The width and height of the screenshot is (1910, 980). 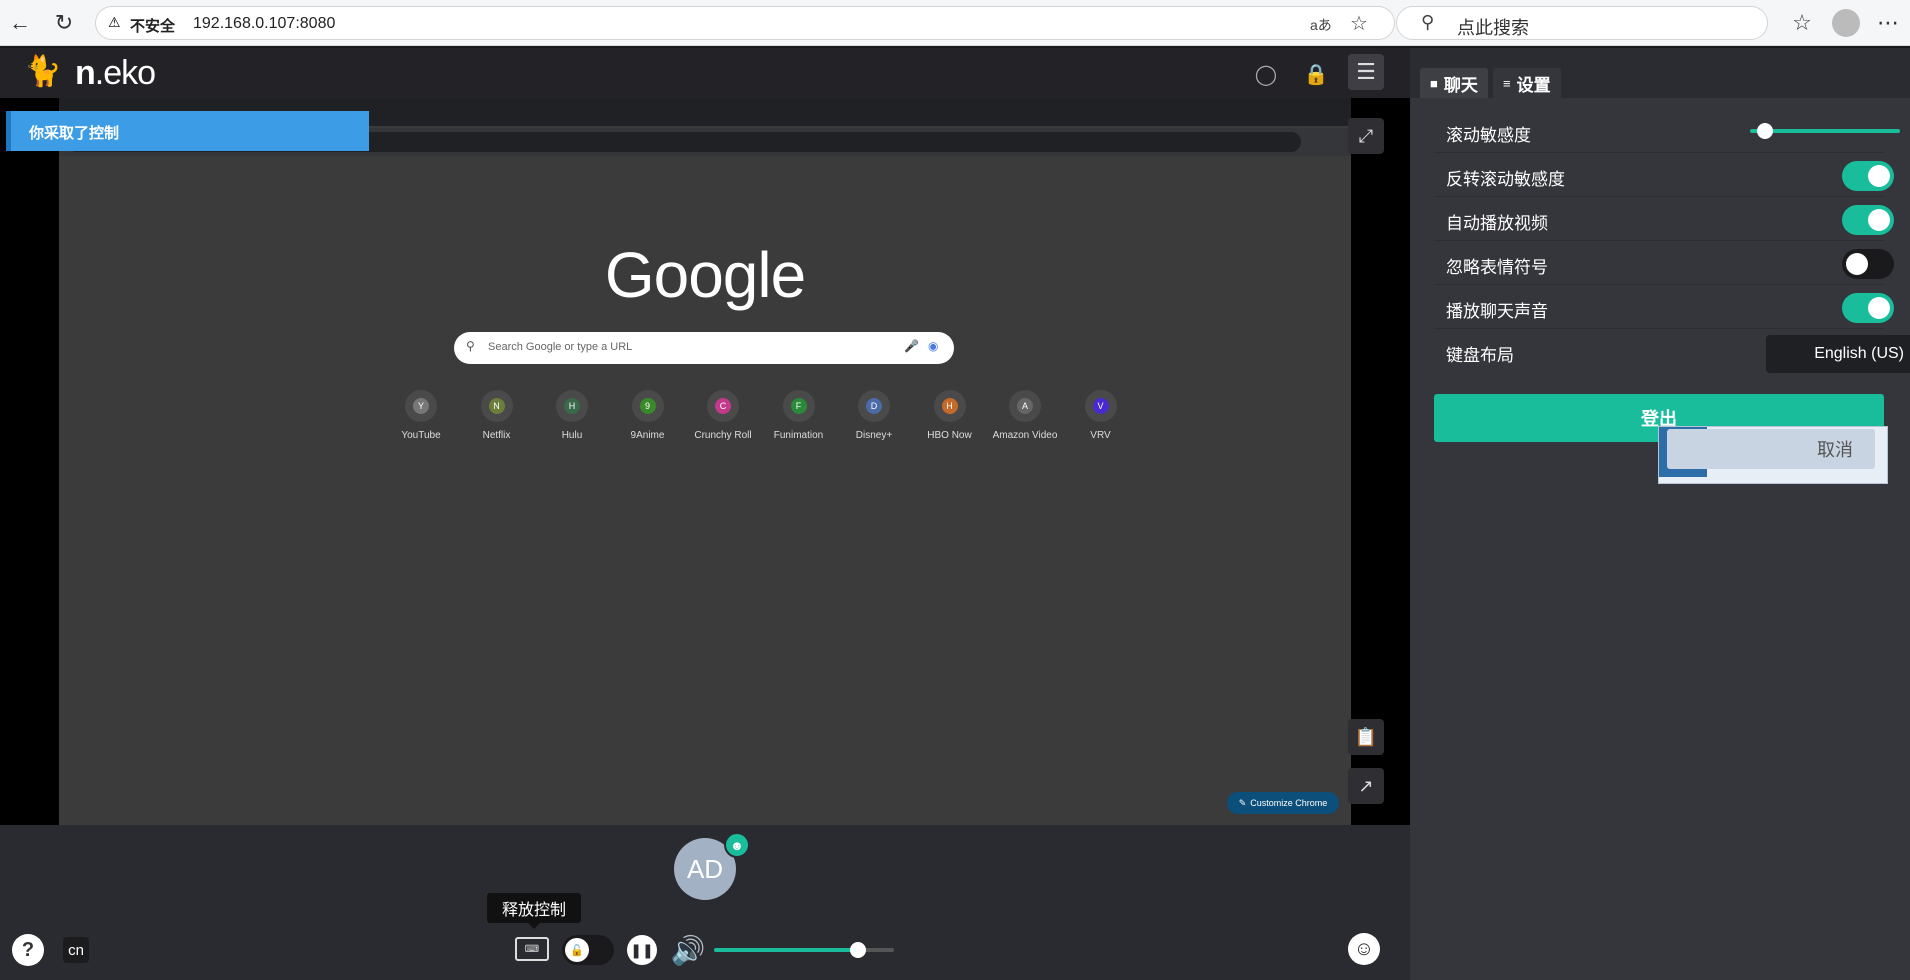 What do you see at coordinates (1366, 136) in the screenshot?
I see `fullscreen-icon: ⤢` at bounding box center [1366, 136].